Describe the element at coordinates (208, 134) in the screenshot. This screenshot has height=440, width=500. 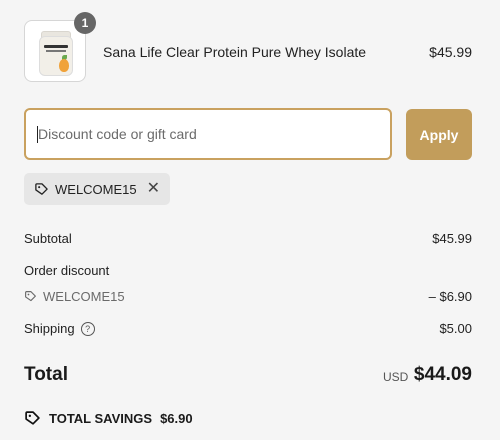
I see `discount-code-input` at that location.